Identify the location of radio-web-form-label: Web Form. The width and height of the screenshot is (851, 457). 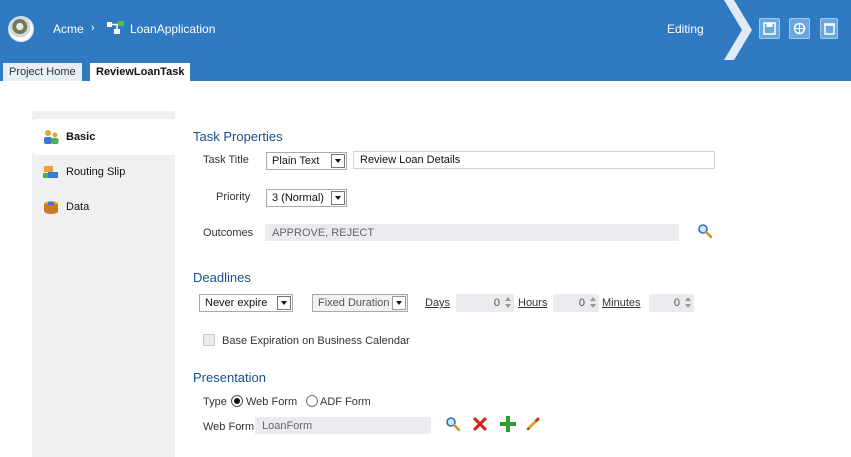
(272, 402).